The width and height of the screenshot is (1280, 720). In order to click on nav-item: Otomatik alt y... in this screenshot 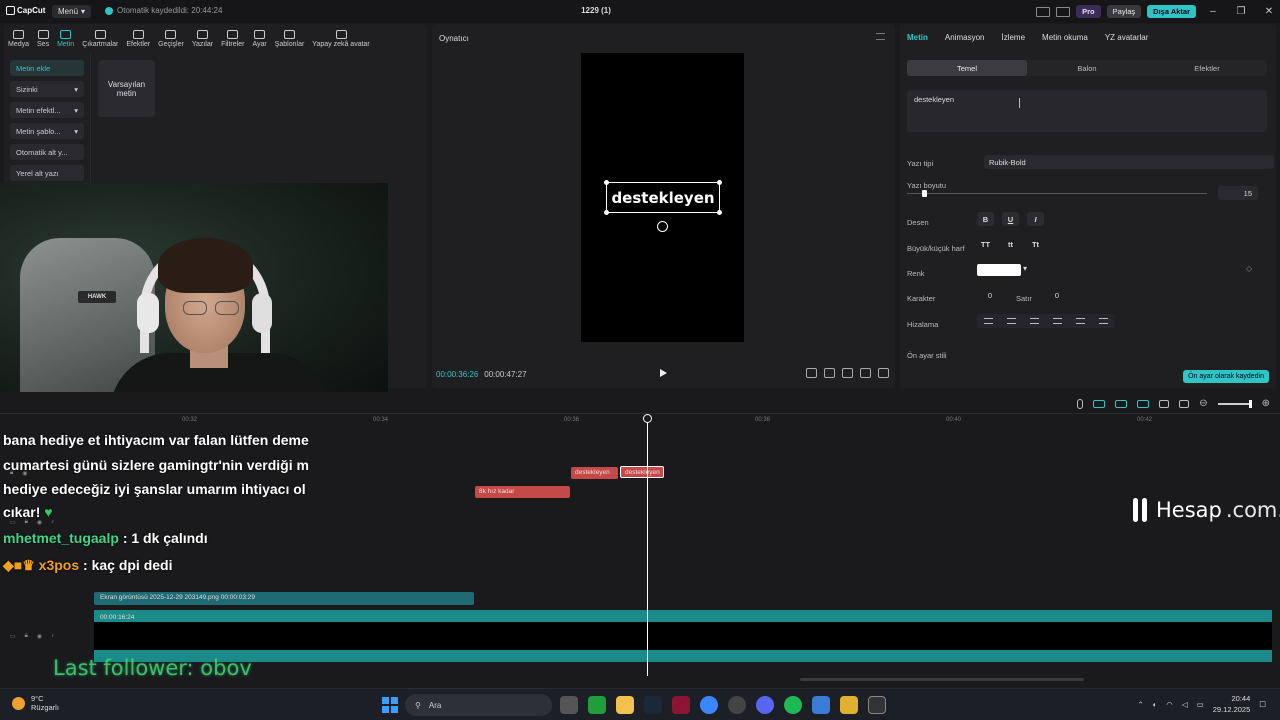, I will do `click(47, 152)`.